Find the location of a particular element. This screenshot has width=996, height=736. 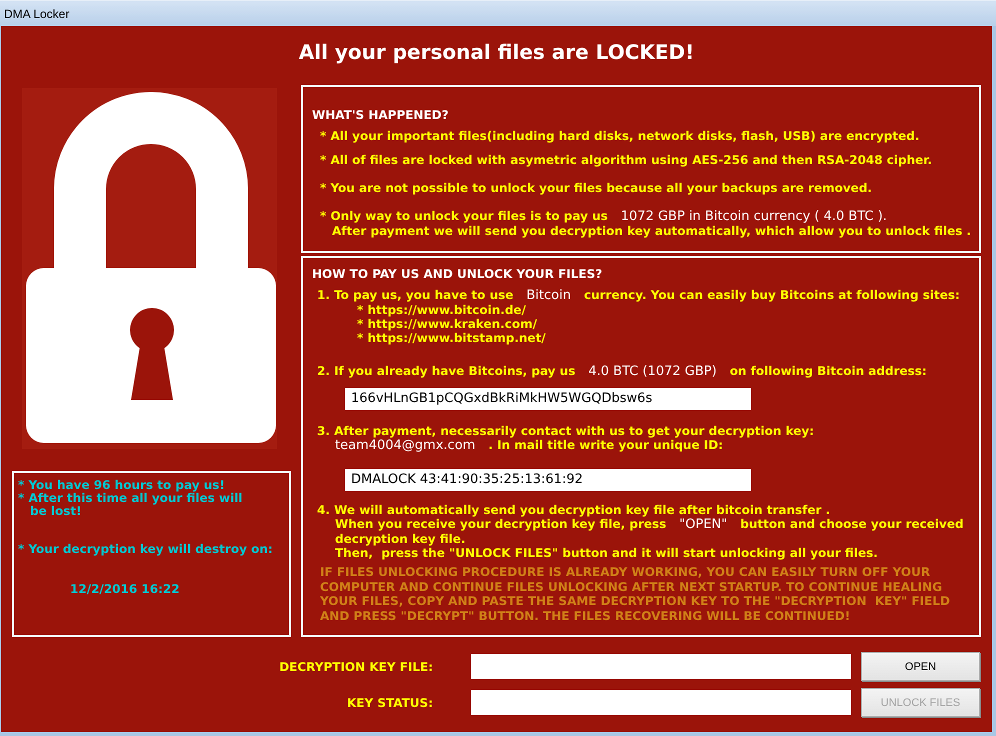

field-label: DECRYPTION KEY FILE: is located at coordinates (356, 667).